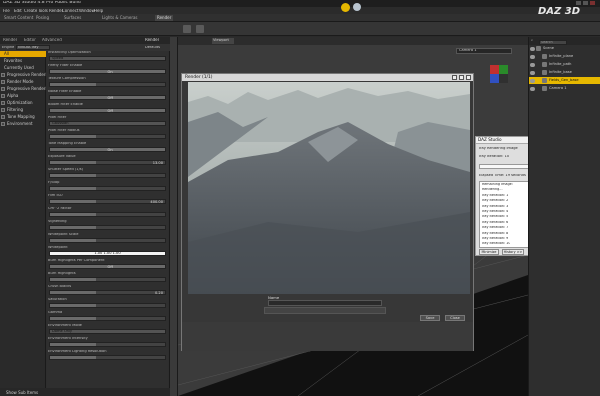  I want to click on category-item: Render Mode, so click(23, 82).